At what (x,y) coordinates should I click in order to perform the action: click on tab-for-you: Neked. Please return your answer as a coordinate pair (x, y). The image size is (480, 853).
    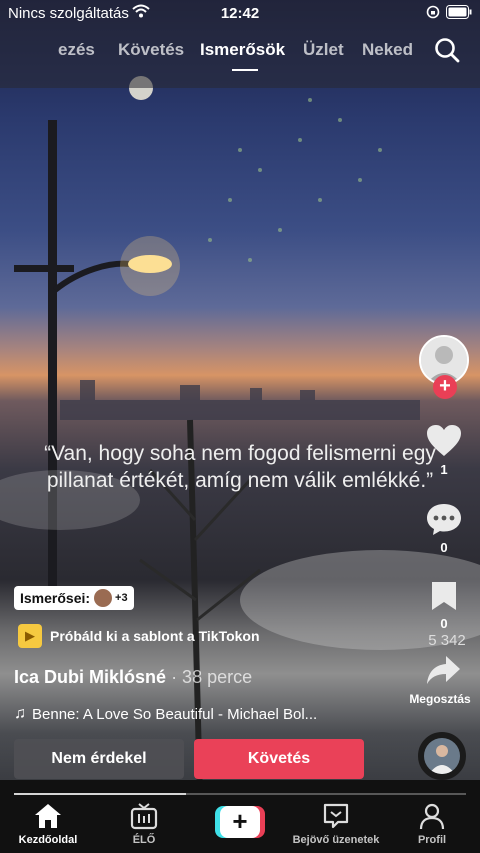
    Looking at the image, I should click on (387, 50).